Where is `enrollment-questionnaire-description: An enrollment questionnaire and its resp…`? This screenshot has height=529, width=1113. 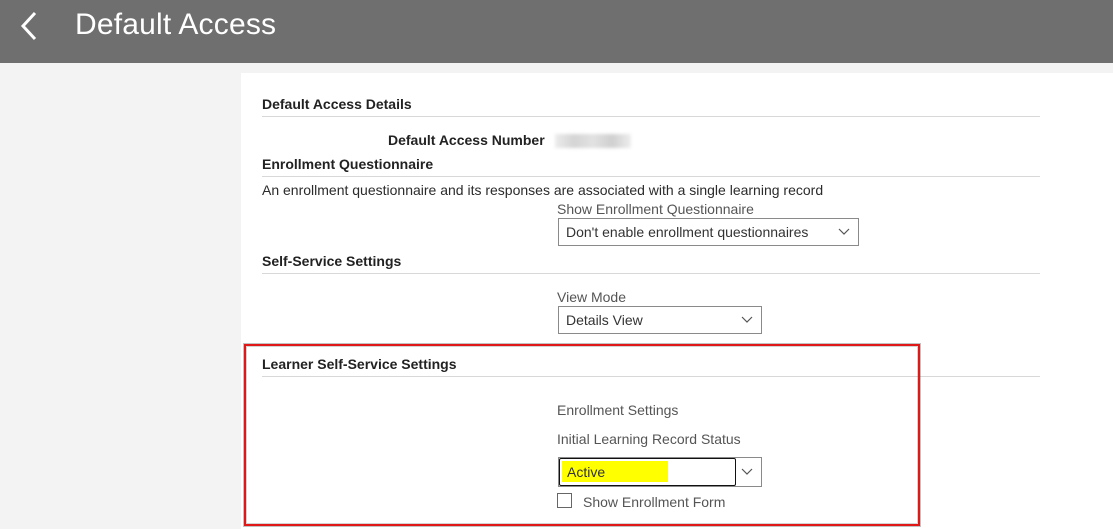 enrollment-questionnaire-description: An enrollment questionnaire and its resp… is located at coordinates (543, 190).